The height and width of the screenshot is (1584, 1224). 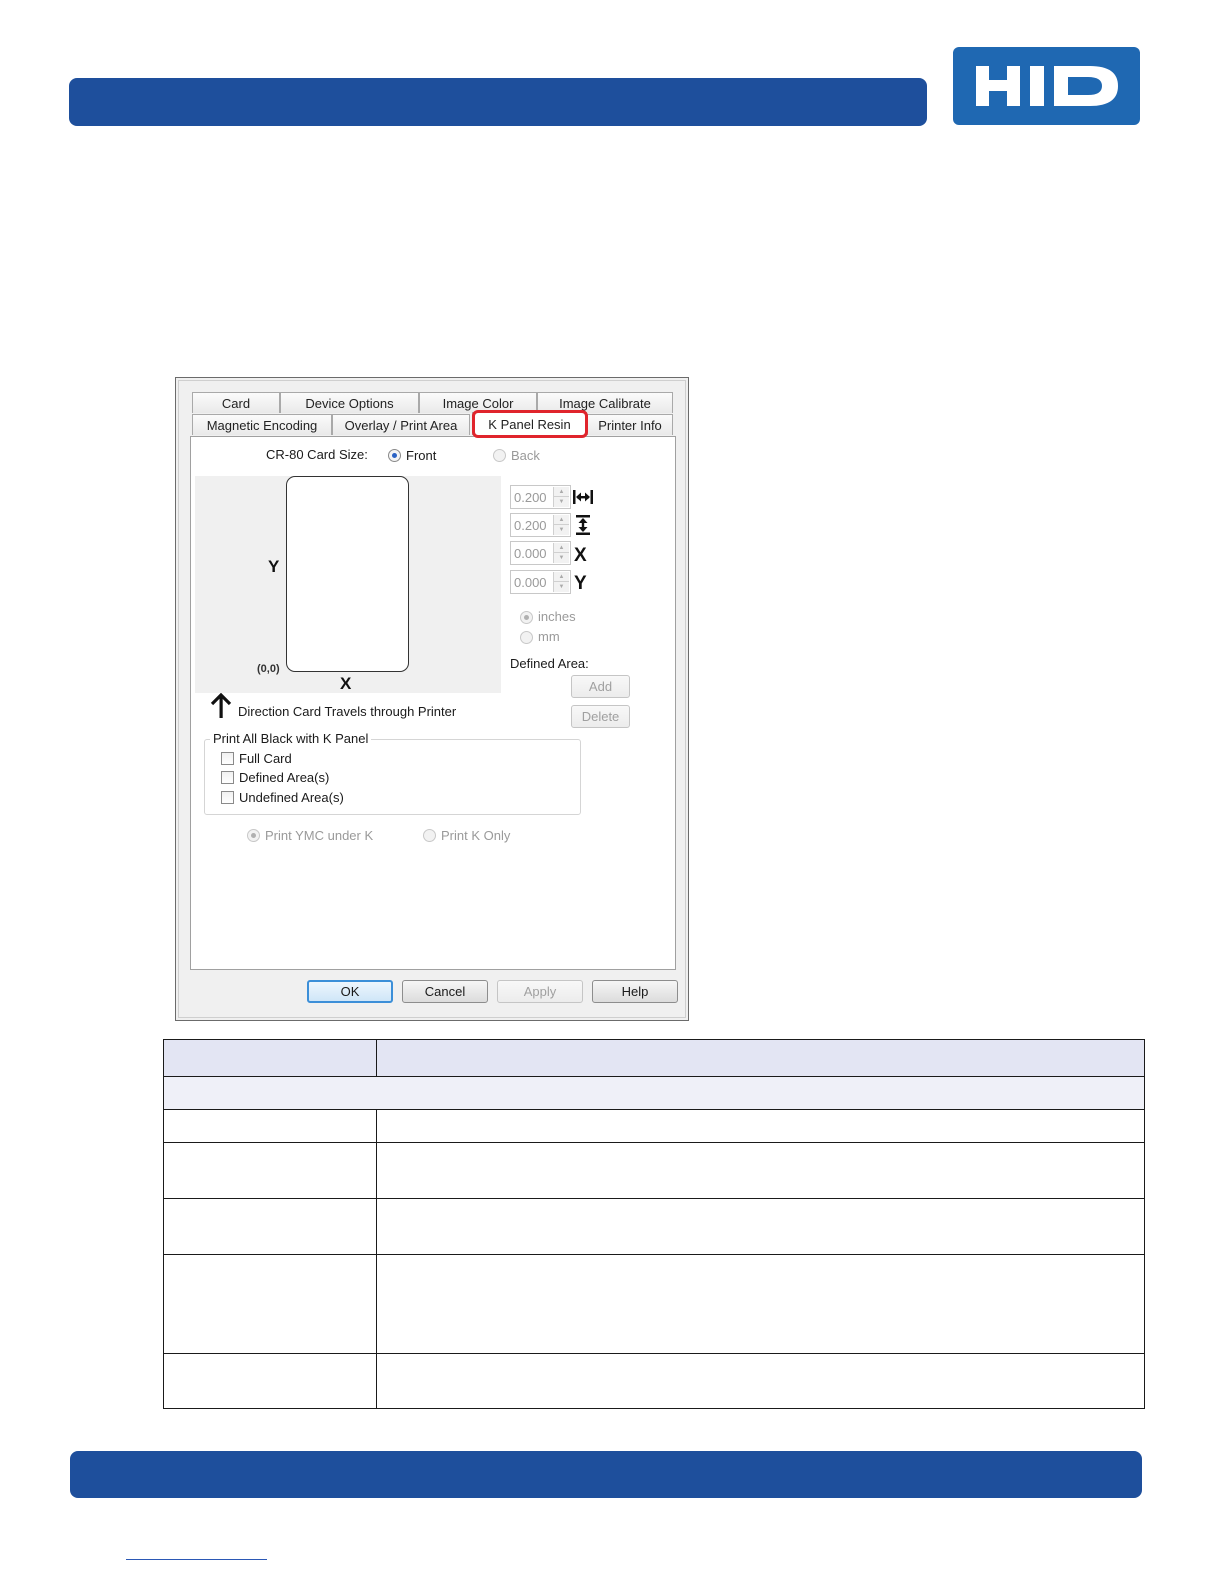 I want to click on undefined-areas-checkbox, so click(x=227, y=797).